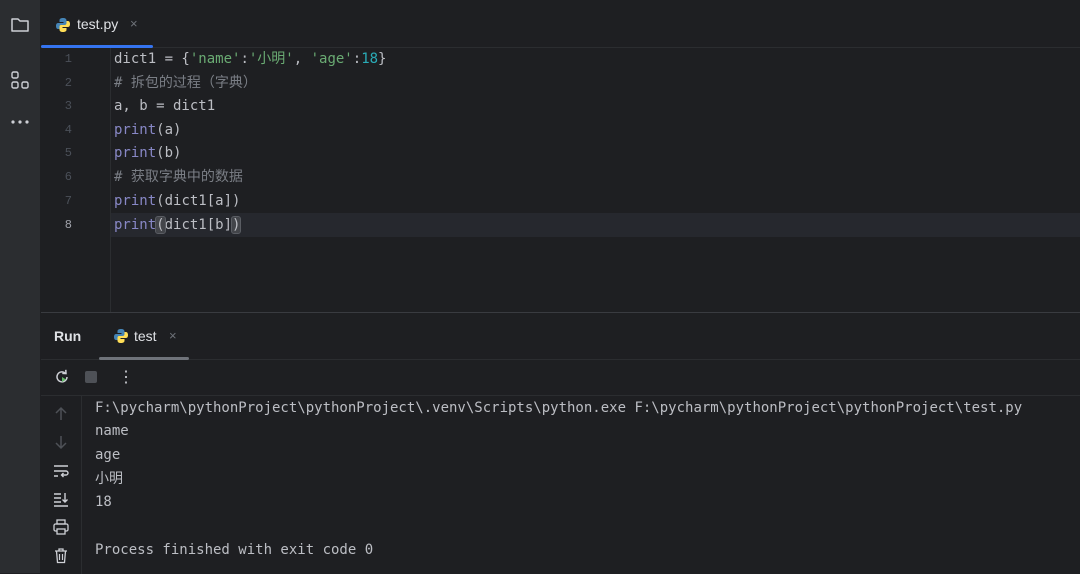 This screenshot has width=1080, height=574. What do you see at coordinates (61, 471) in the screenshot?
I see `soft-wrap-icon` at bounding box center [61, 471].